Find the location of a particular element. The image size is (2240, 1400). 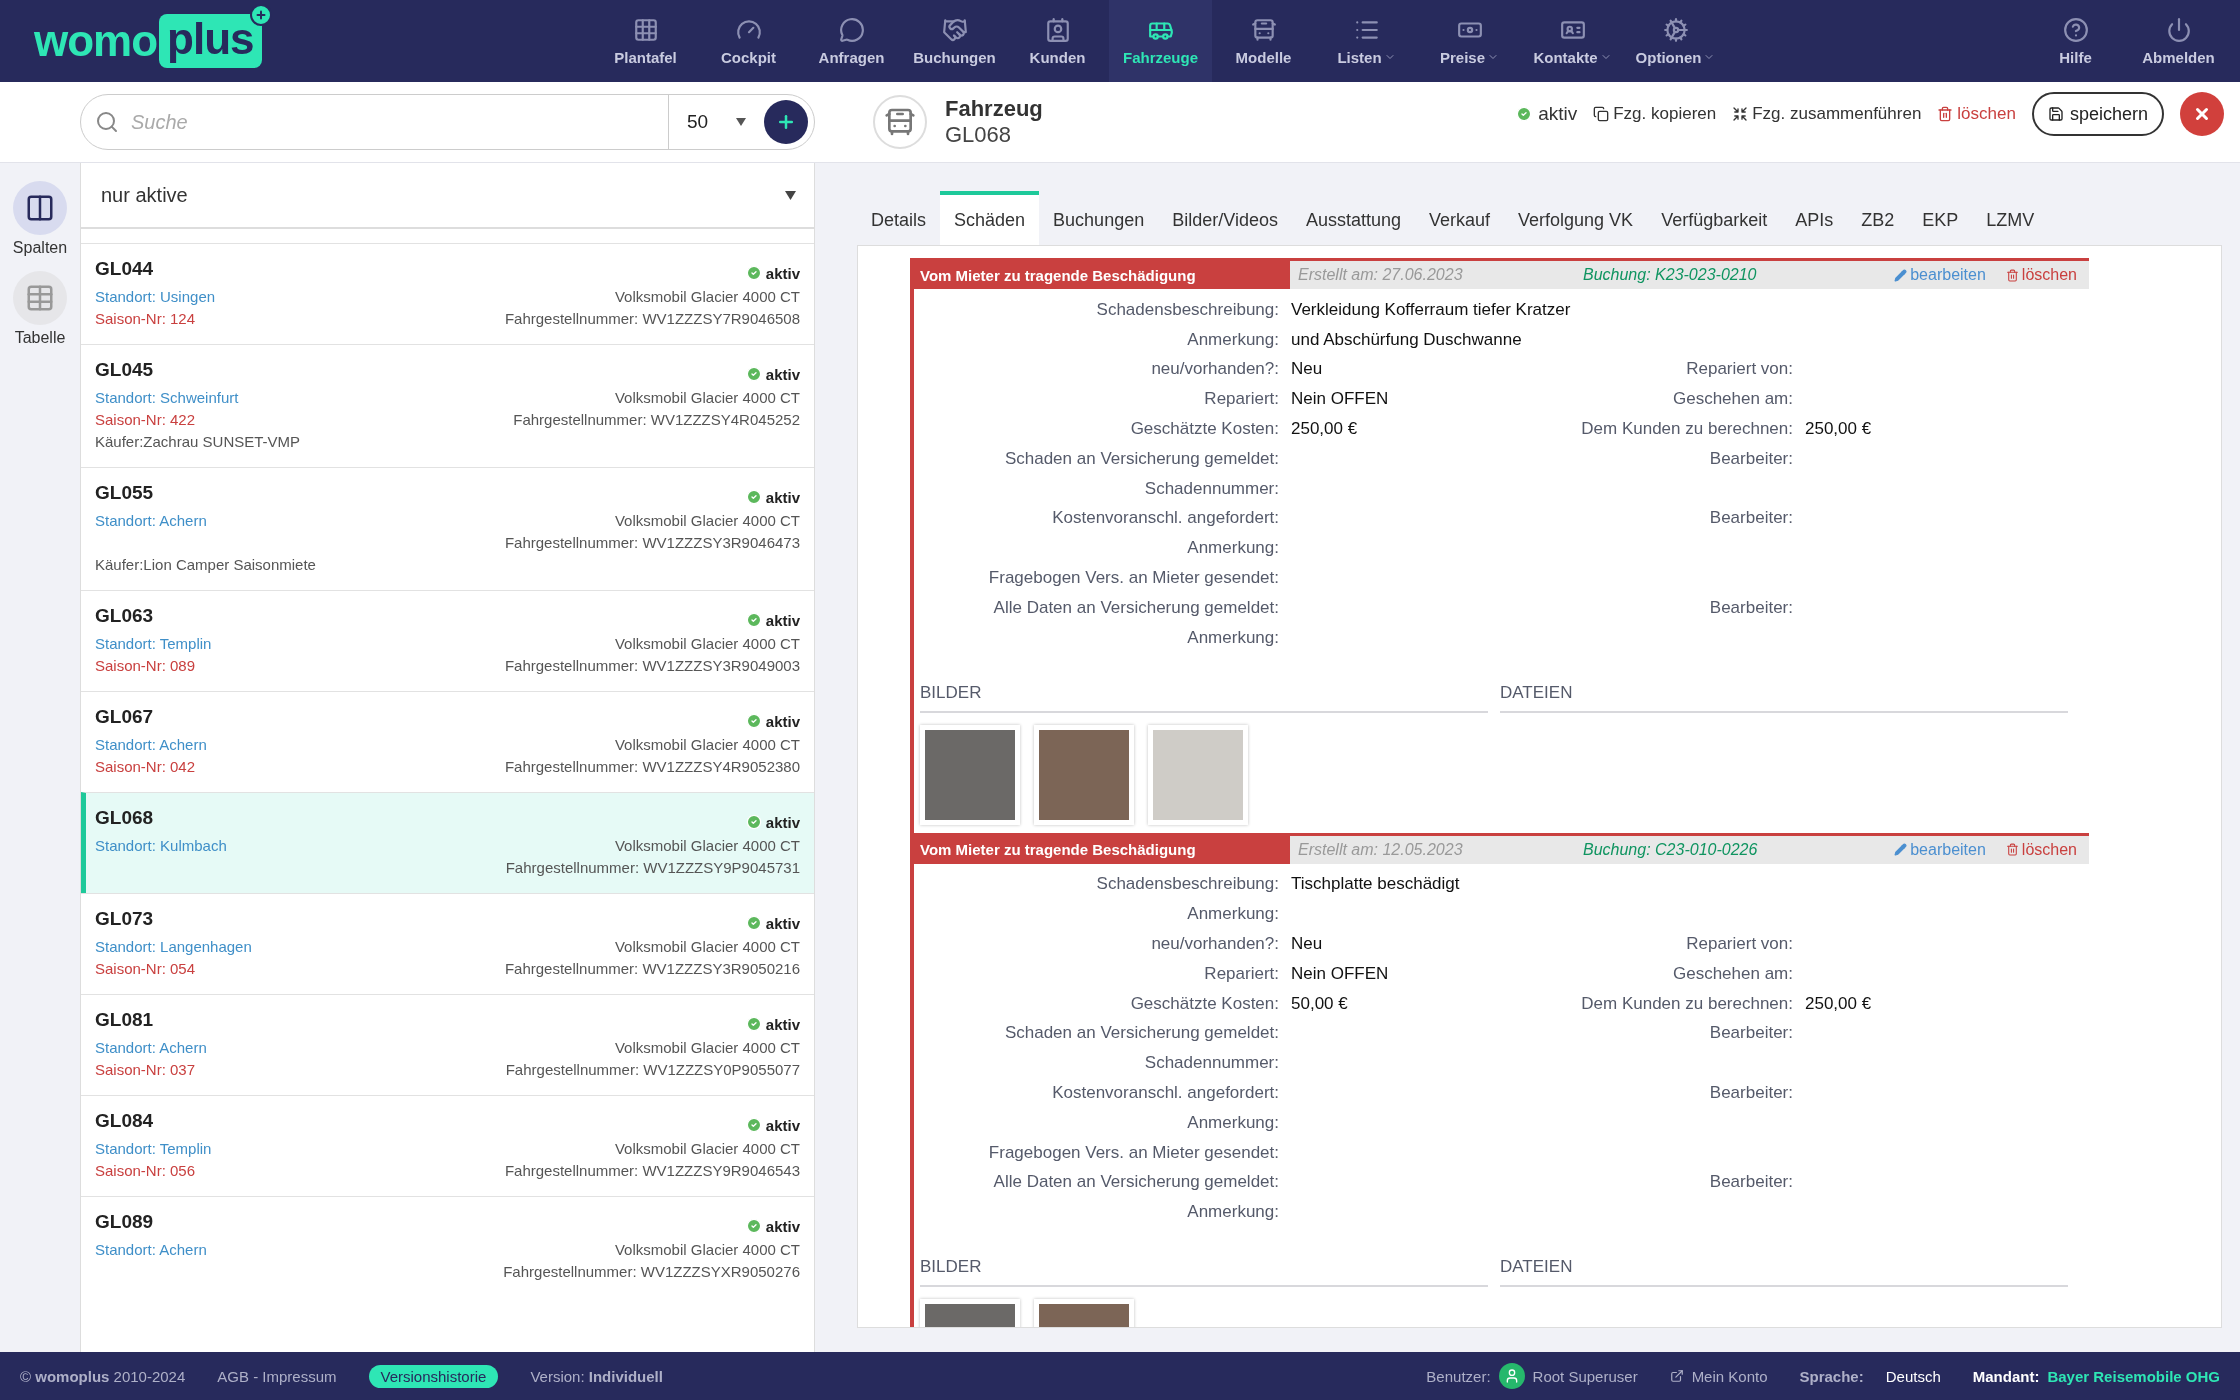

field-label: Kostenvoranschl. angefordert: is located at coordinates (1165, 518).